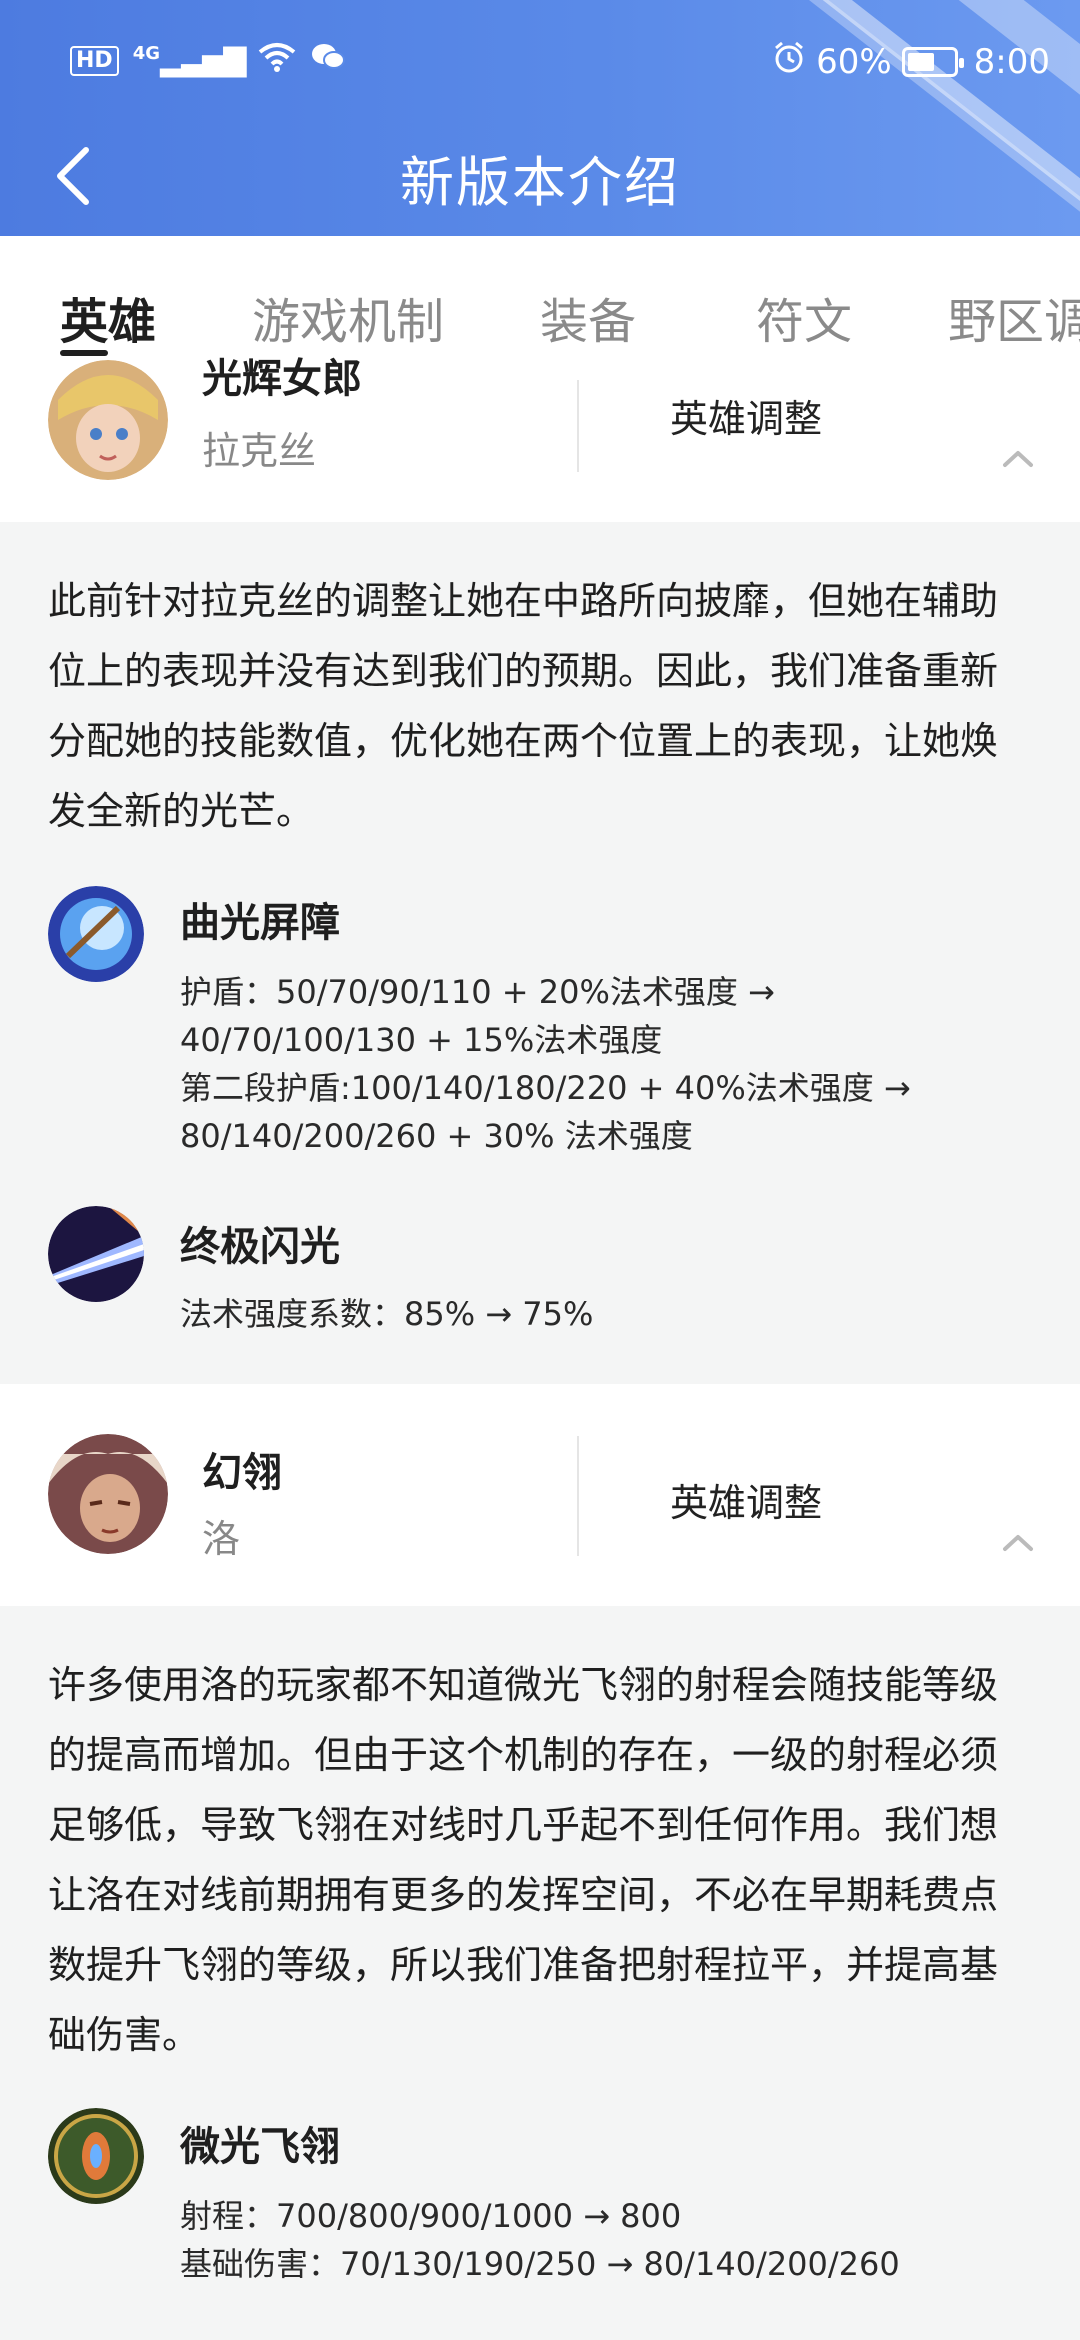  I want to click on skill-detail: 法术强度系数：85% → 75%, so click(387, 1314).